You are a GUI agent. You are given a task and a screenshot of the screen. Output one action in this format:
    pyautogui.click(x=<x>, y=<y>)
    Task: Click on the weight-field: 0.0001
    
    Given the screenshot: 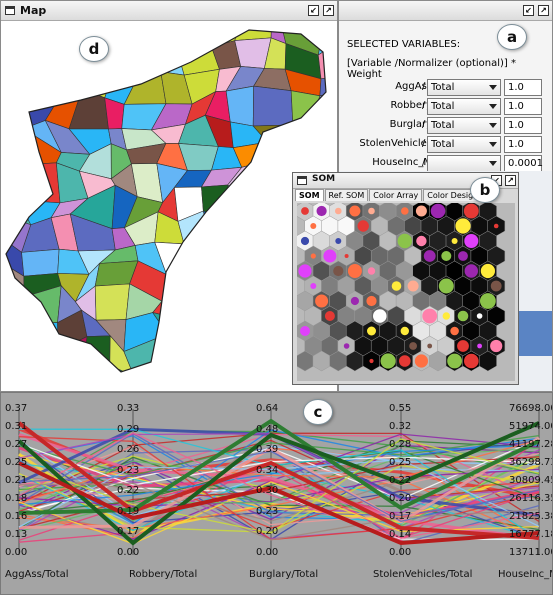 What is the action you would take?
    pyautogui.click(x=523, y=163)
    